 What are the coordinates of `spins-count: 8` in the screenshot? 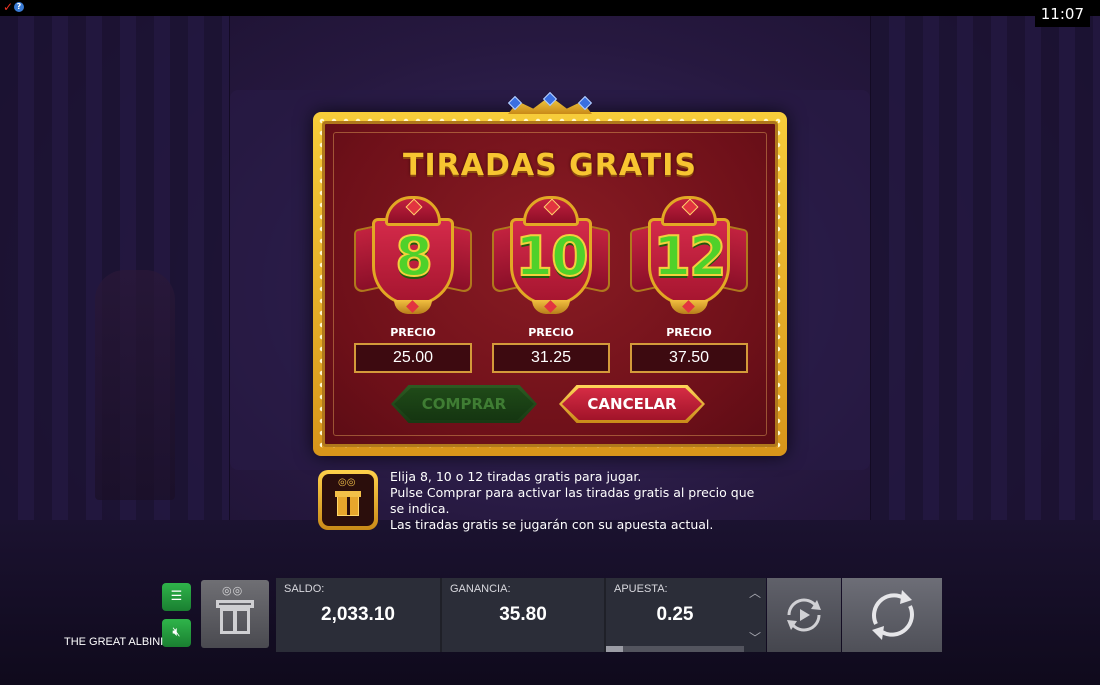 It's located at (414, 257).